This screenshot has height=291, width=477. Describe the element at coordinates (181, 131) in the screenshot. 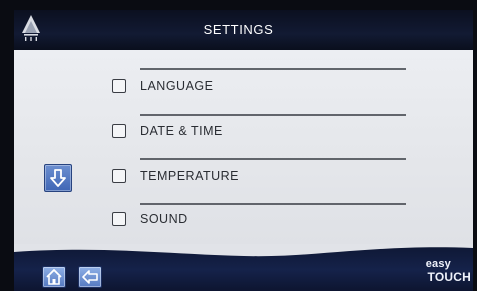

I see `menu-item-label: DATE & TIME` at that location.